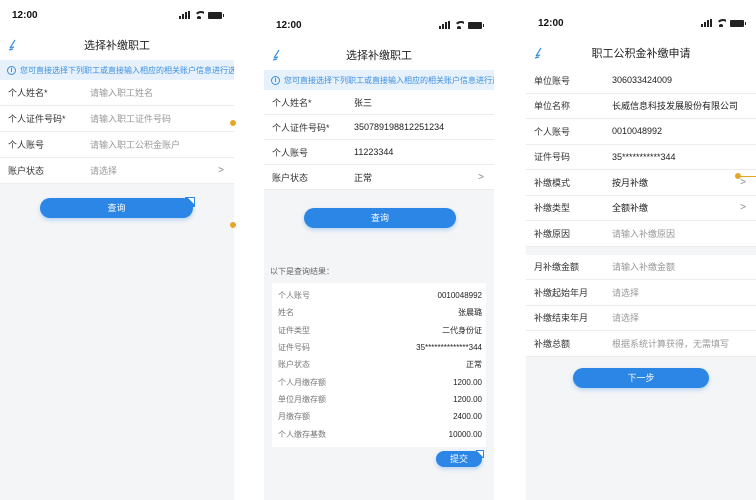 The image size is (756, 500). I want to click on page-title: 职工公积金补缴申请, so click(641, 54).